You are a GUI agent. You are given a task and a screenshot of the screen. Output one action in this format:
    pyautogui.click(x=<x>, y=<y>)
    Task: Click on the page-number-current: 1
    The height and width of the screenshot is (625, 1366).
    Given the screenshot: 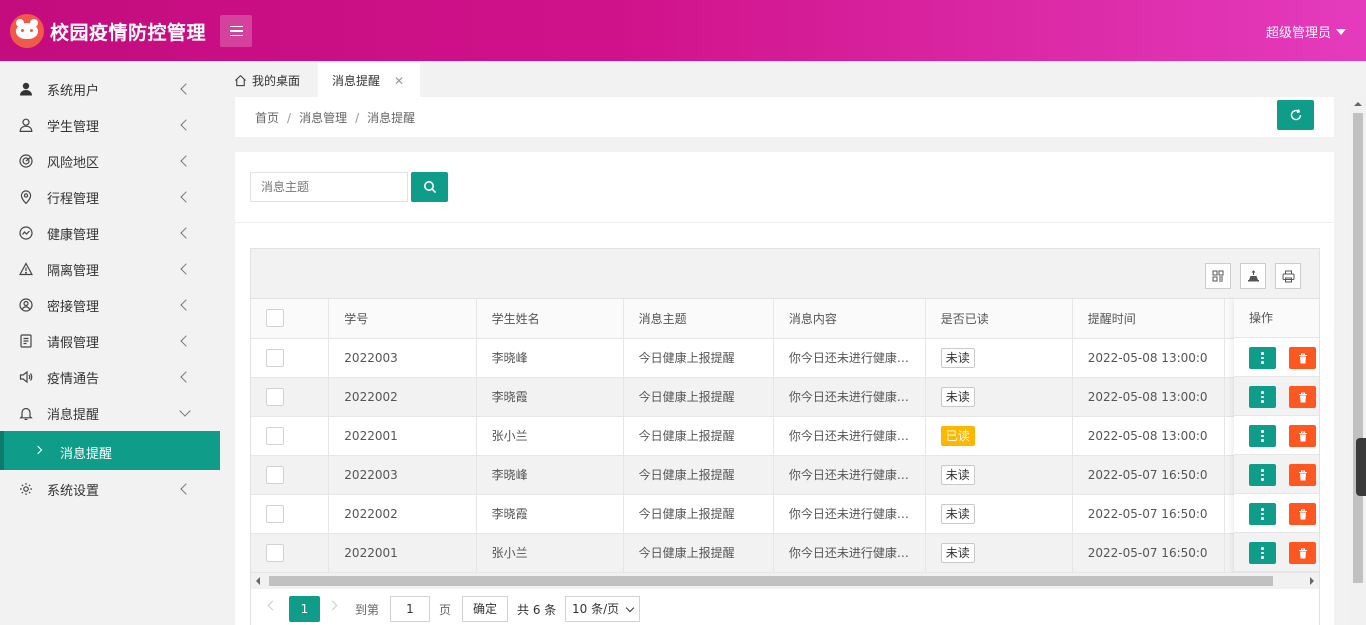 What is the action you would take?
    pyautogui.click(x=304, y=609)
    